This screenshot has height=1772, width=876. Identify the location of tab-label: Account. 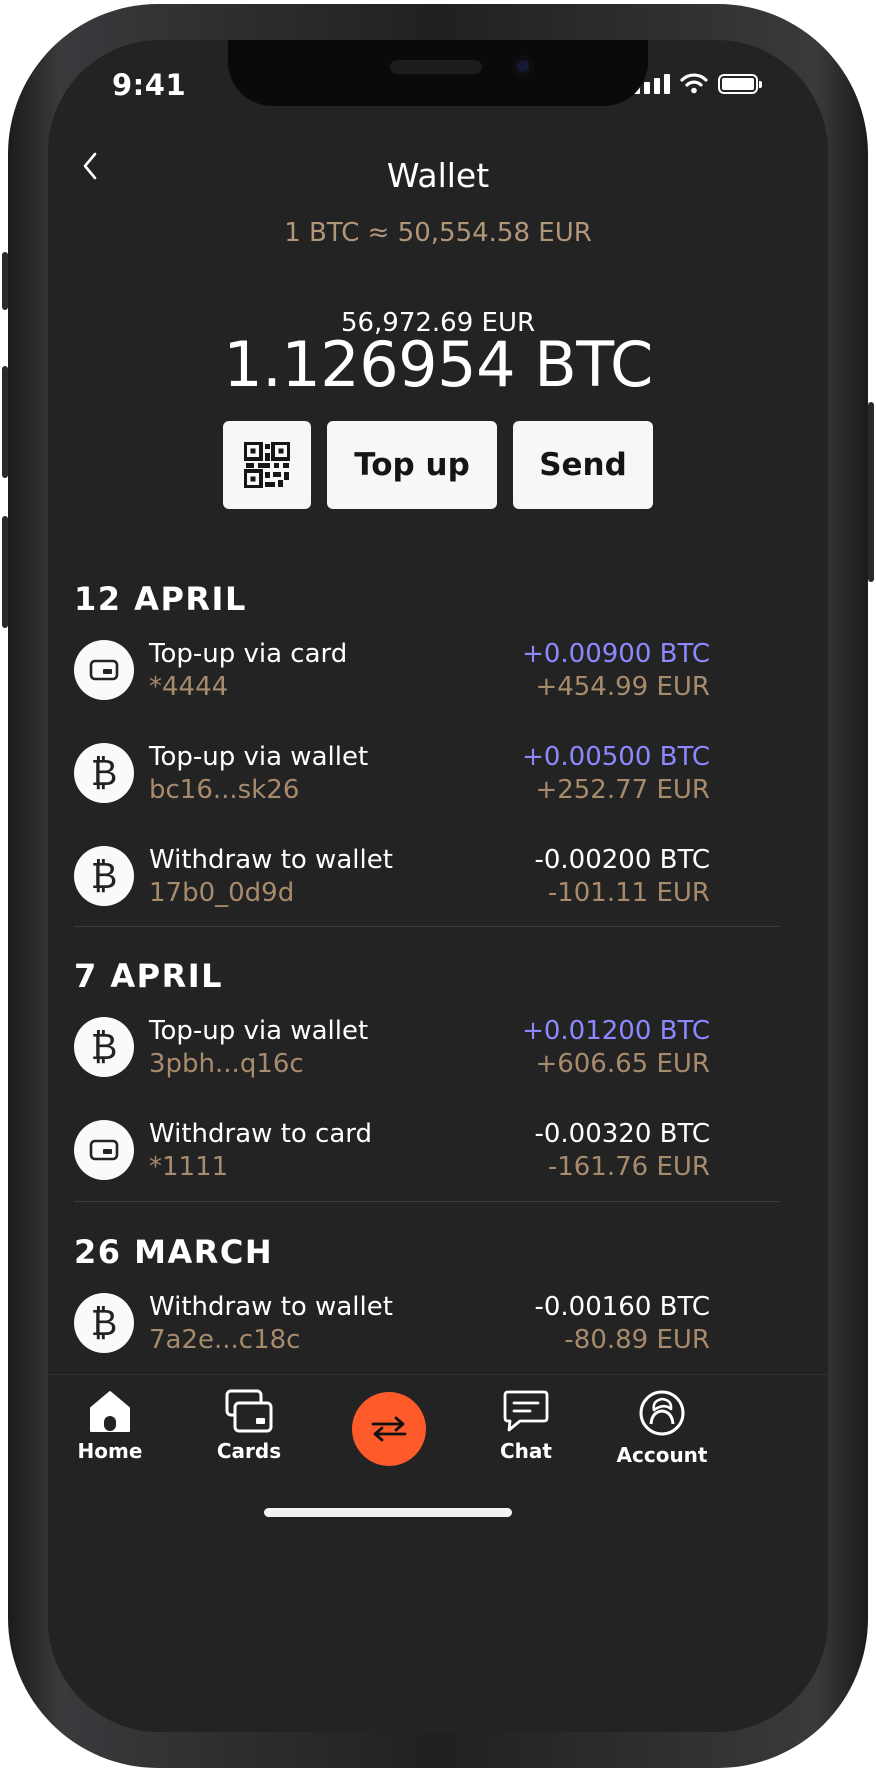
(662, 1455).